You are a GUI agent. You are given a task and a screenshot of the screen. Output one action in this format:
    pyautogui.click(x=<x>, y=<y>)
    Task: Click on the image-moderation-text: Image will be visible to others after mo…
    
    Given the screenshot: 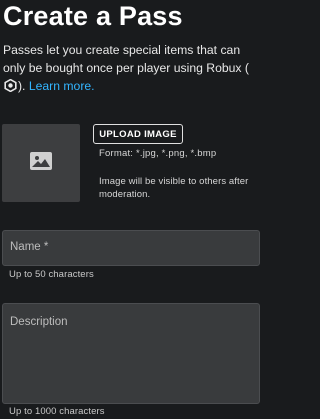 What is the action you would take?
    pyautogui.click(x=174, y=188)
    